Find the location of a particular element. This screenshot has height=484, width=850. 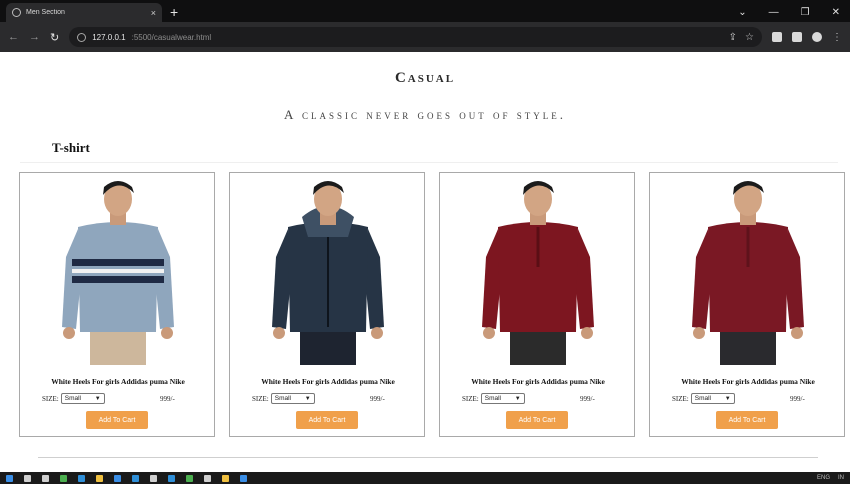

back-button: ← is located at coordinates (13, 37).